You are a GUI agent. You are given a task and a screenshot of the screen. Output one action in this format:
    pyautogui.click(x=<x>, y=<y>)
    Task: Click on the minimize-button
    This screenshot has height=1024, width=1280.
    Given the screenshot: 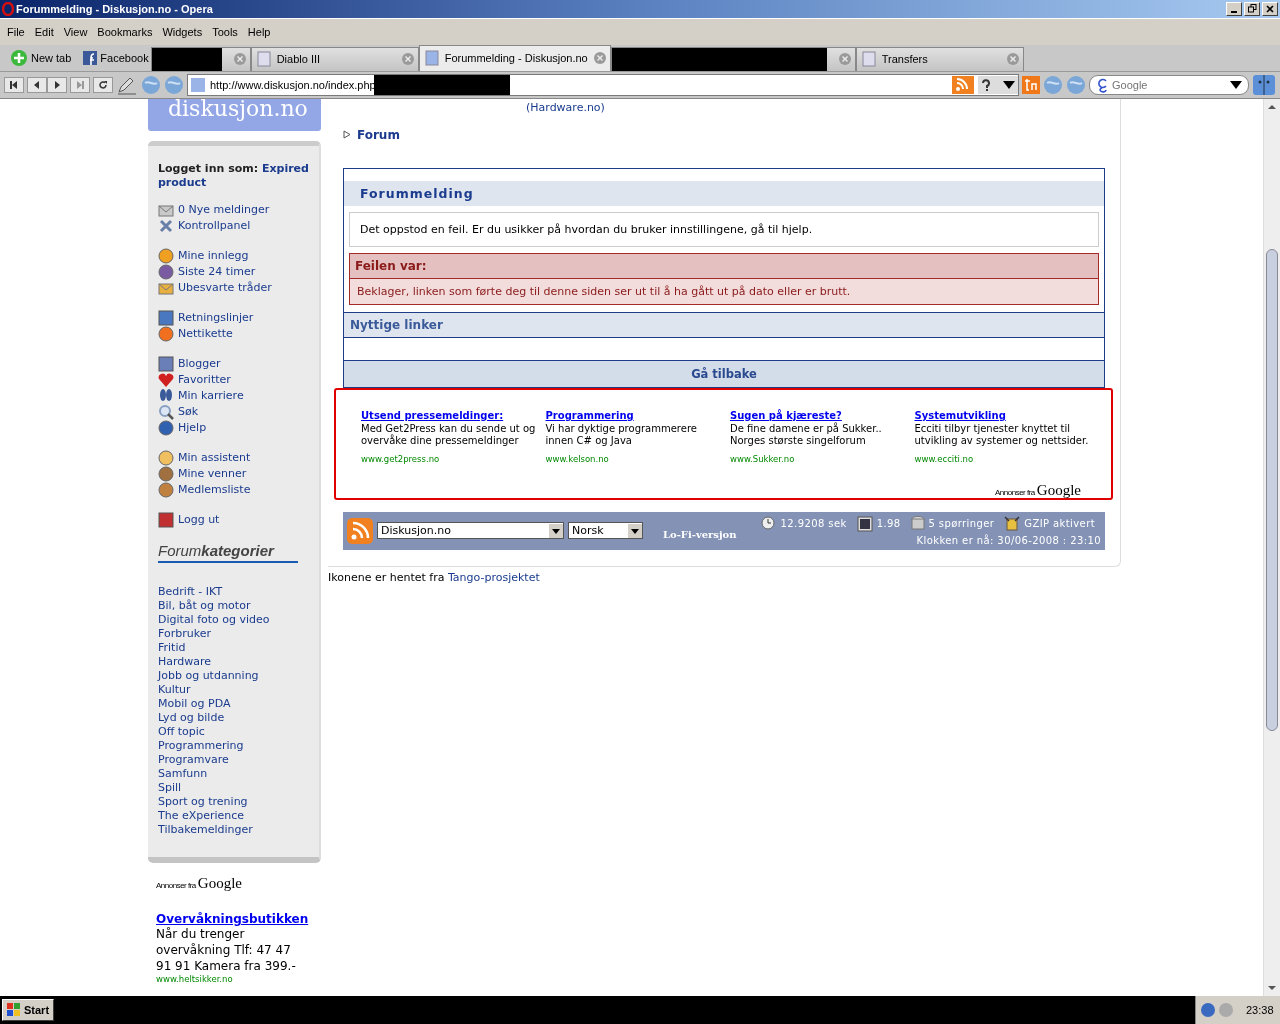 What is the action you would take?
    pyautogui.click(x=1234, y=9)
    